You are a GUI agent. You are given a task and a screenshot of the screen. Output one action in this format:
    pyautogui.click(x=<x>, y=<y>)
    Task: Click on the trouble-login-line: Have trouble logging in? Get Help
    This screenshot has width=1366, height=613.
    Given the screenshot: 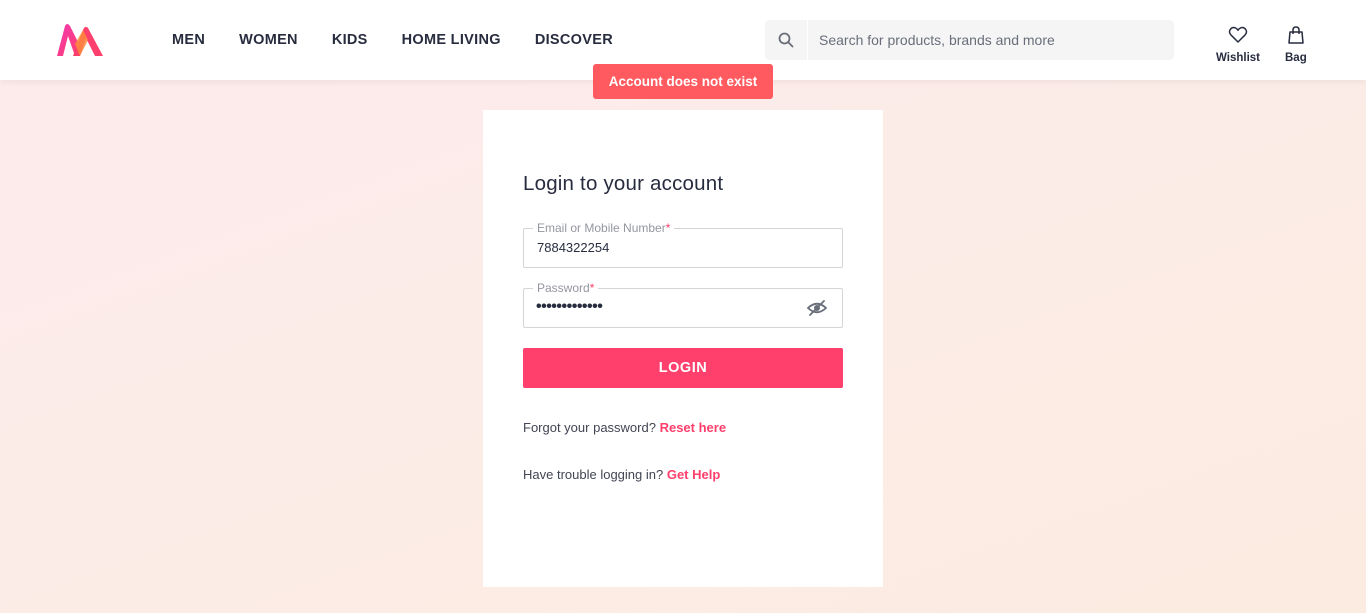 What is the action you would take?
    pyautogui.click(x=621, y=474)
    